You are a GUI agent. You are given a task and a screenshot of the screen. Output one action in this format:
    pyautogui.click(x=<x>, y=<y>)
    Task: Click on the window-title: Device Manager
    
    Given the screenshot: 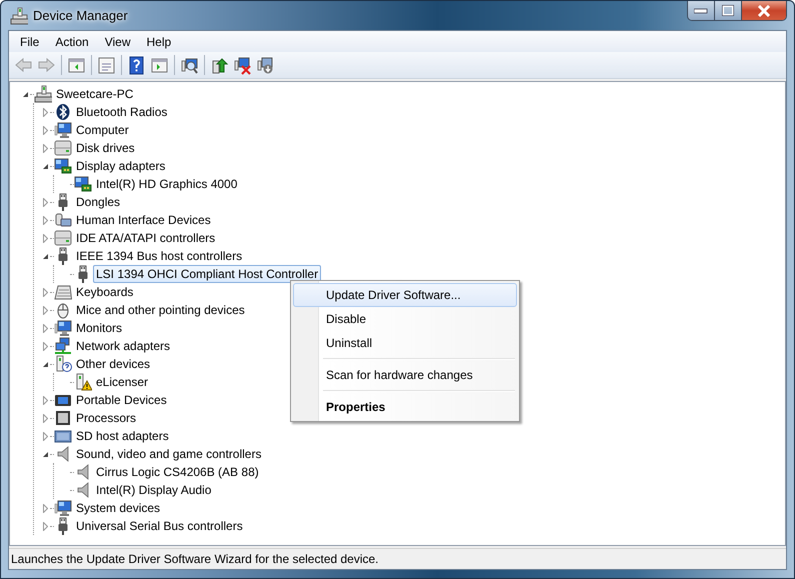 What is the action you would take?
    pyautogui.click(x=80, y=15)
    